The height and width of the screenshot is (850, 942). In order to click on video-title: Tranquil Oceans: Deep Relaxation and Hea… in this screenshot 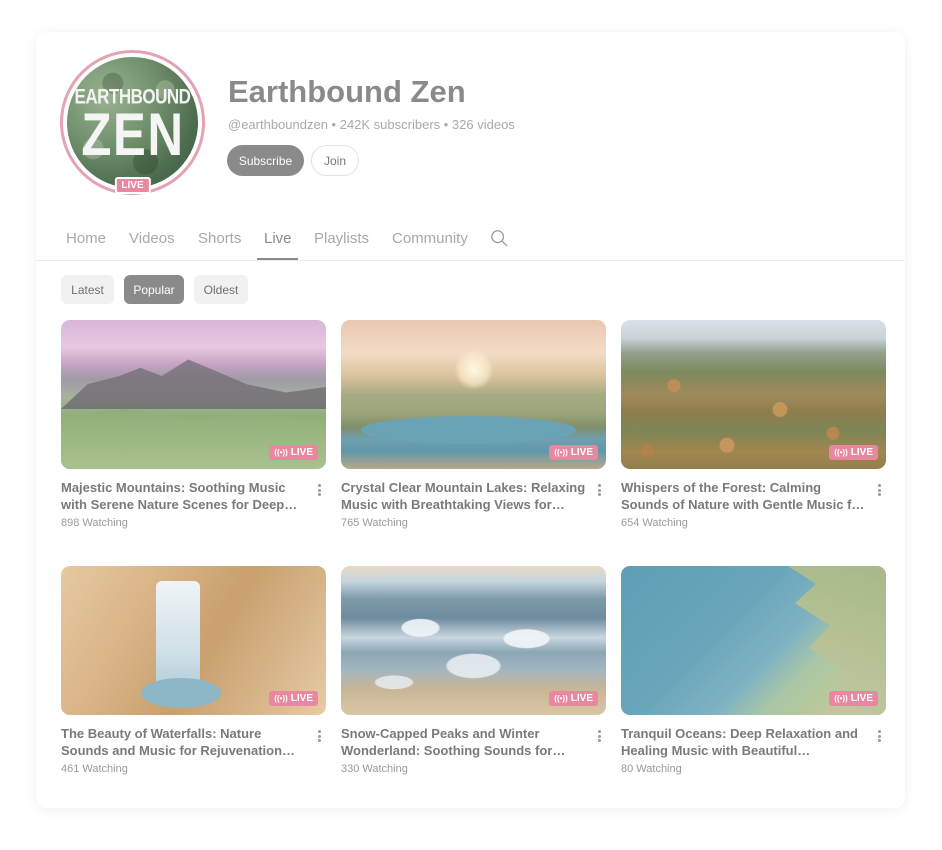, I will do `click(743, 742)`.